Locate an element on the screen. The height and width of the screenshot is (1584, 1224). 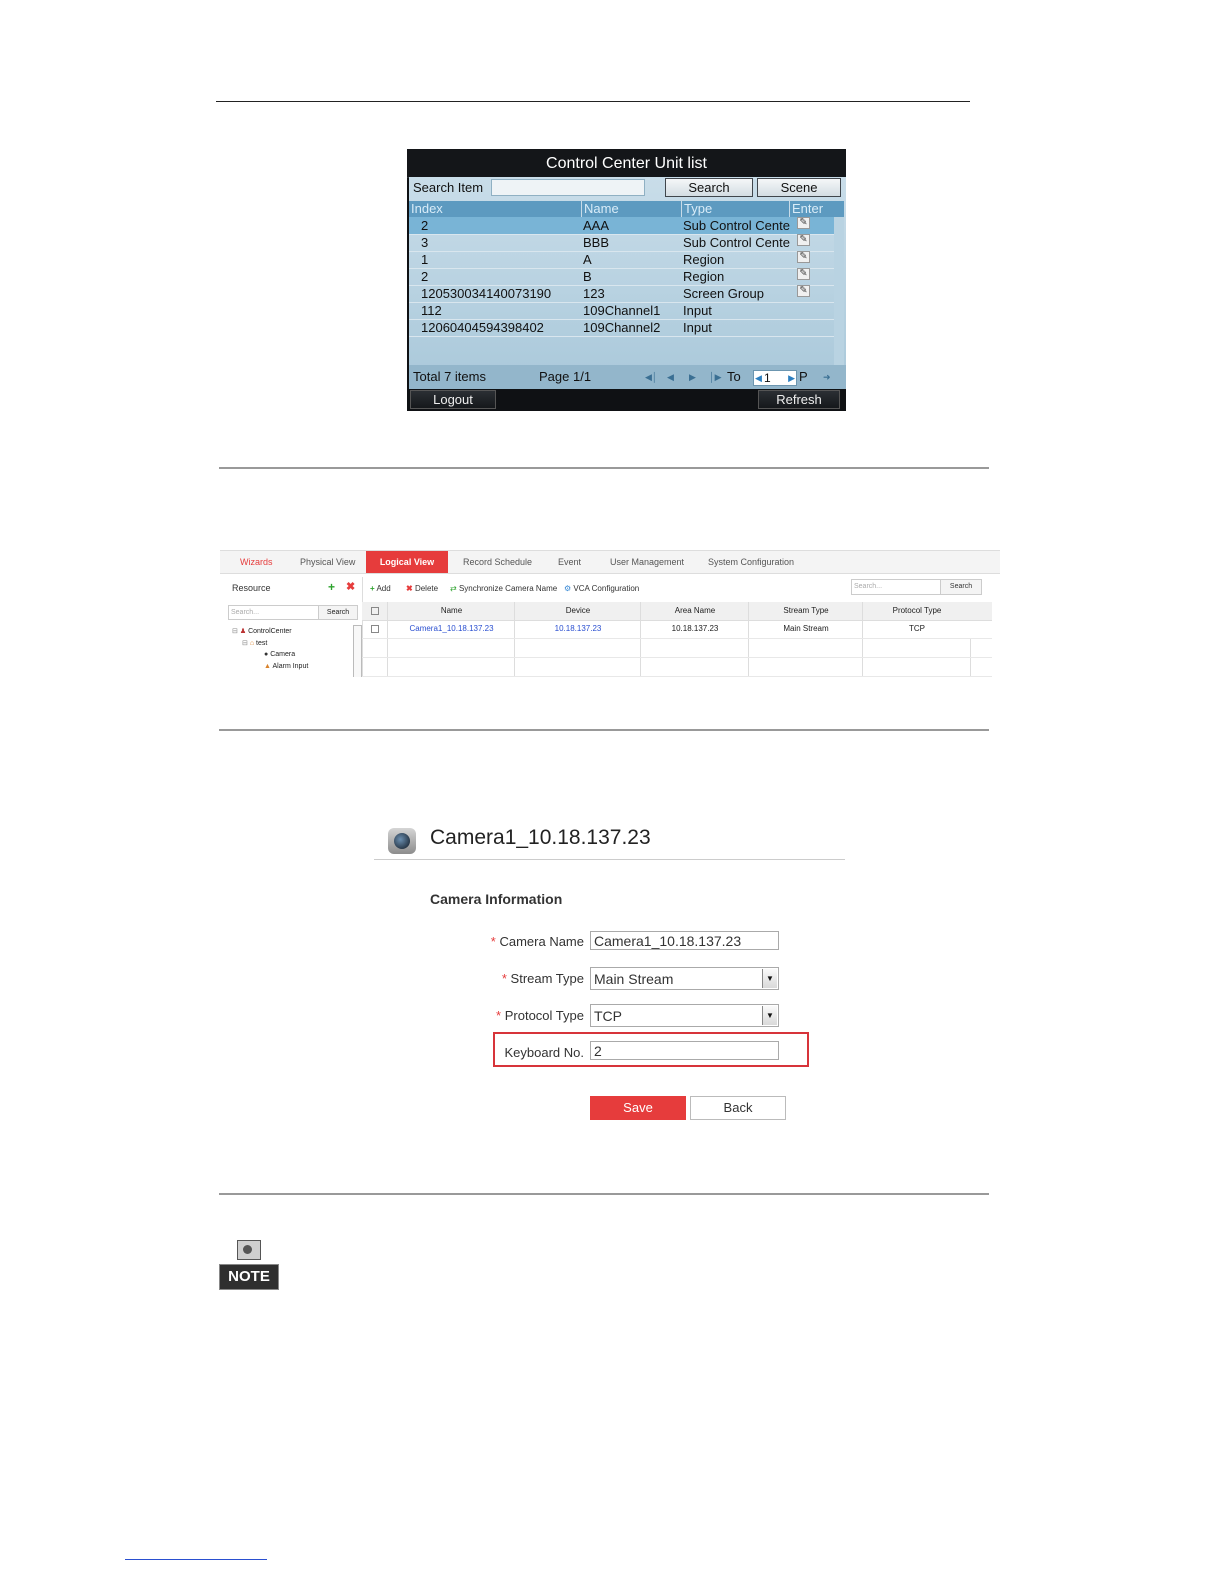
column-type: Type is located at coordinates (734, 209).